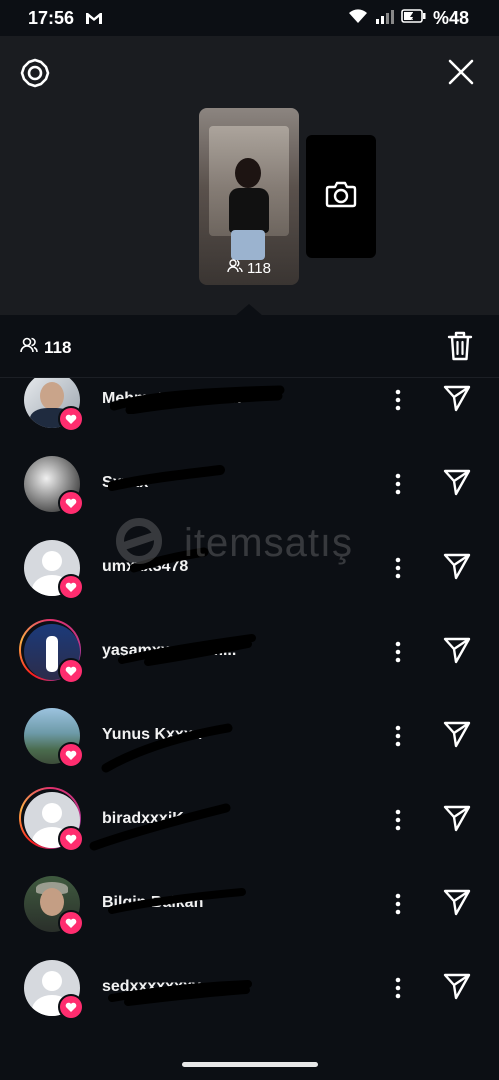 Image resolution: width=499 pixels, height=1080 pixels. I want to click on battery-icon, so click(414, 18).